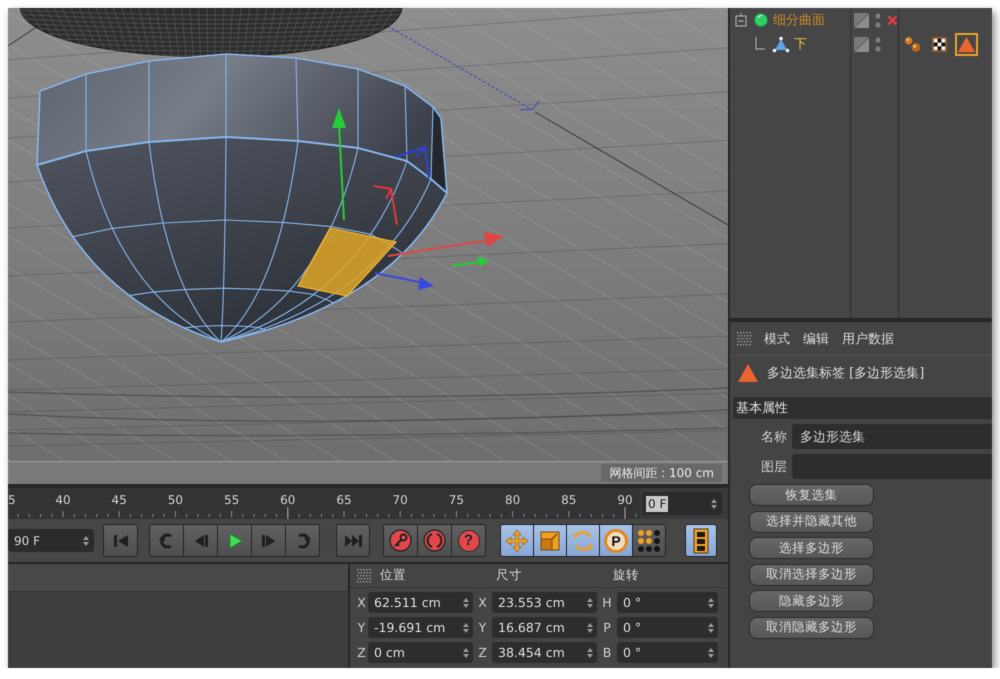 The height and width of the screenshot is (679, 1000). Describe the element at coordinates (12, 500) in the screenshot. I see `frame-number: 5` at that location.